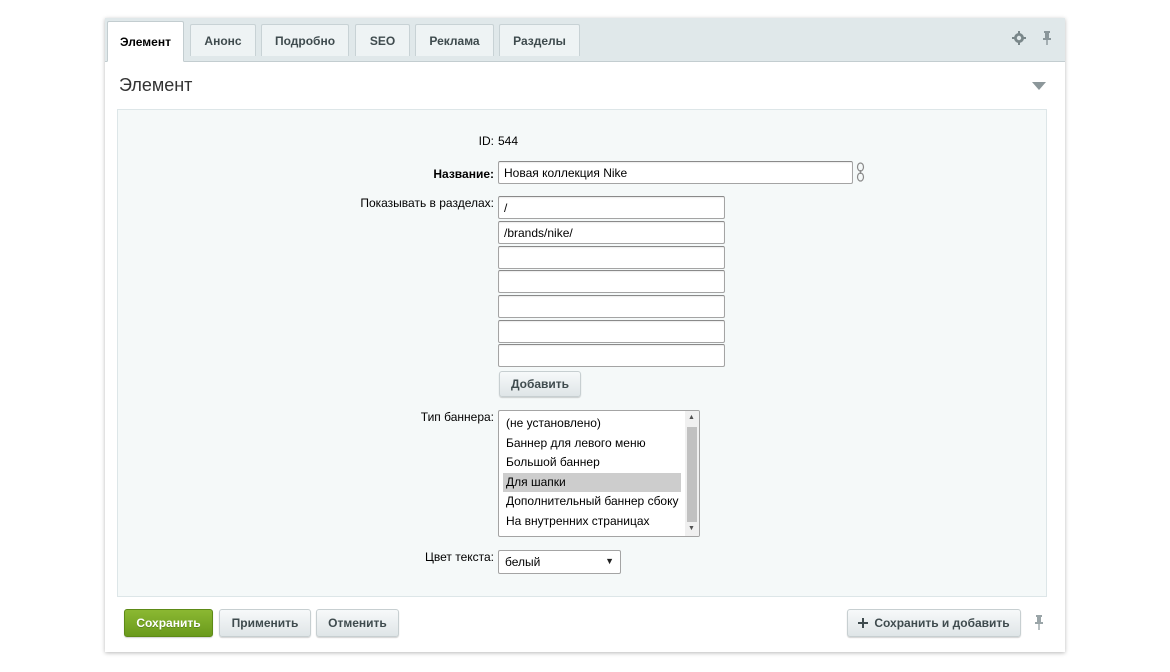 This screenshot has width=1170, height=672. What do you see at coordinates (592, 443) in the screenshot?
I see `list-option: Баннер для левого меню` at bounding box center [592, 443].